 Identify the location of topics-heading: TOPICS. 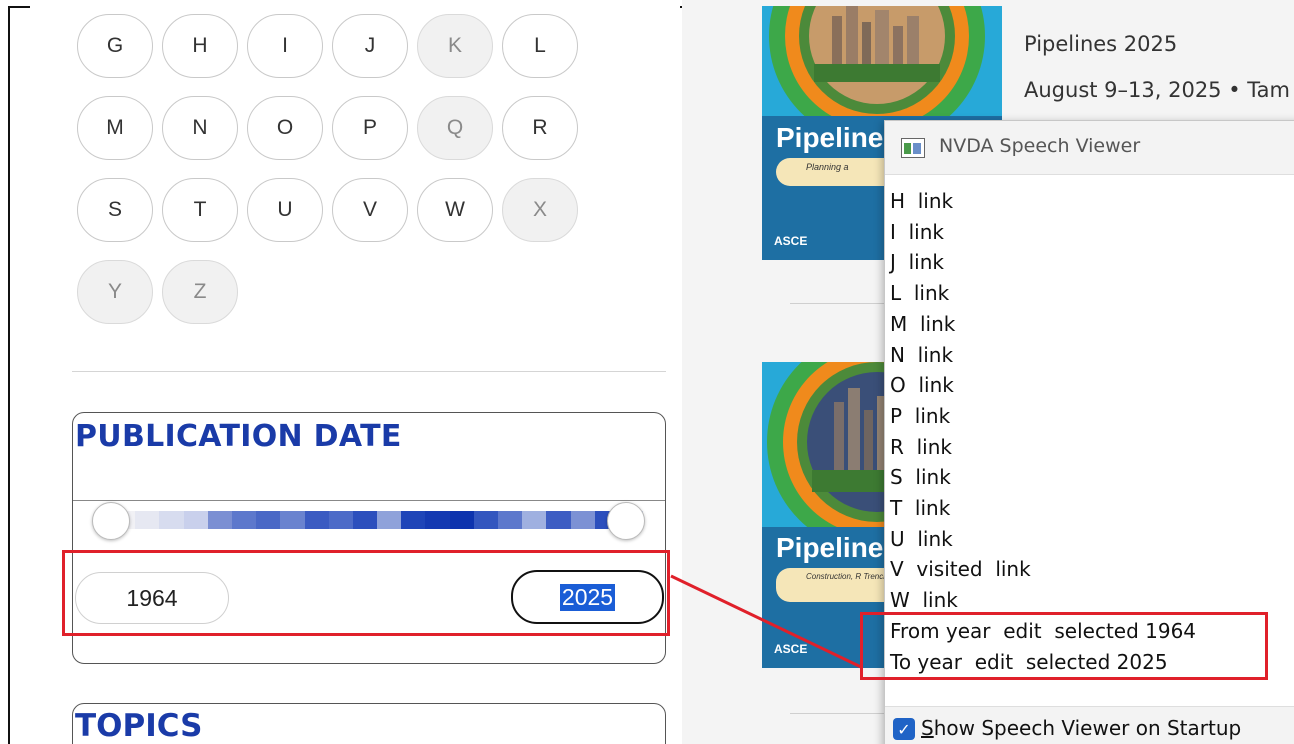
(139, 726).